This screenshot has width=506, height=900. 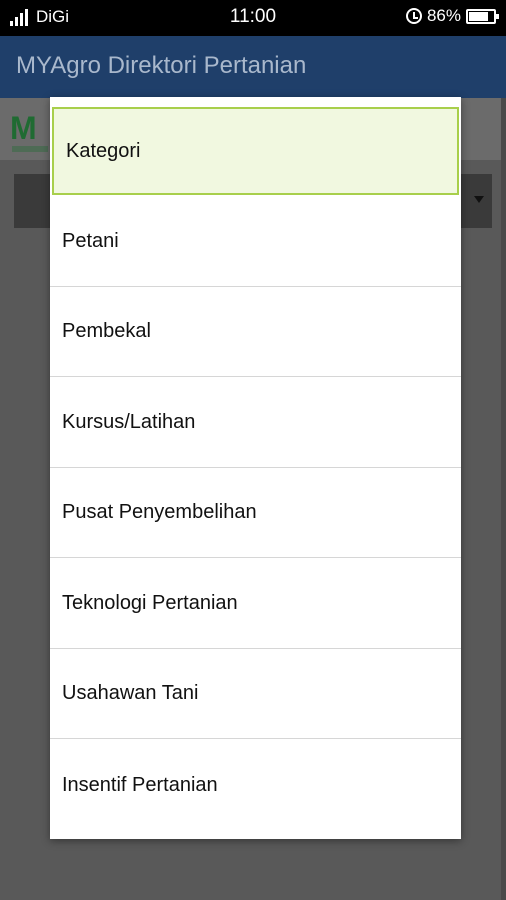 What do you see at coordinates (479, 199) in the screenshot?
I see `dropdown-arrow-icon` at bounding box center [479, 199].